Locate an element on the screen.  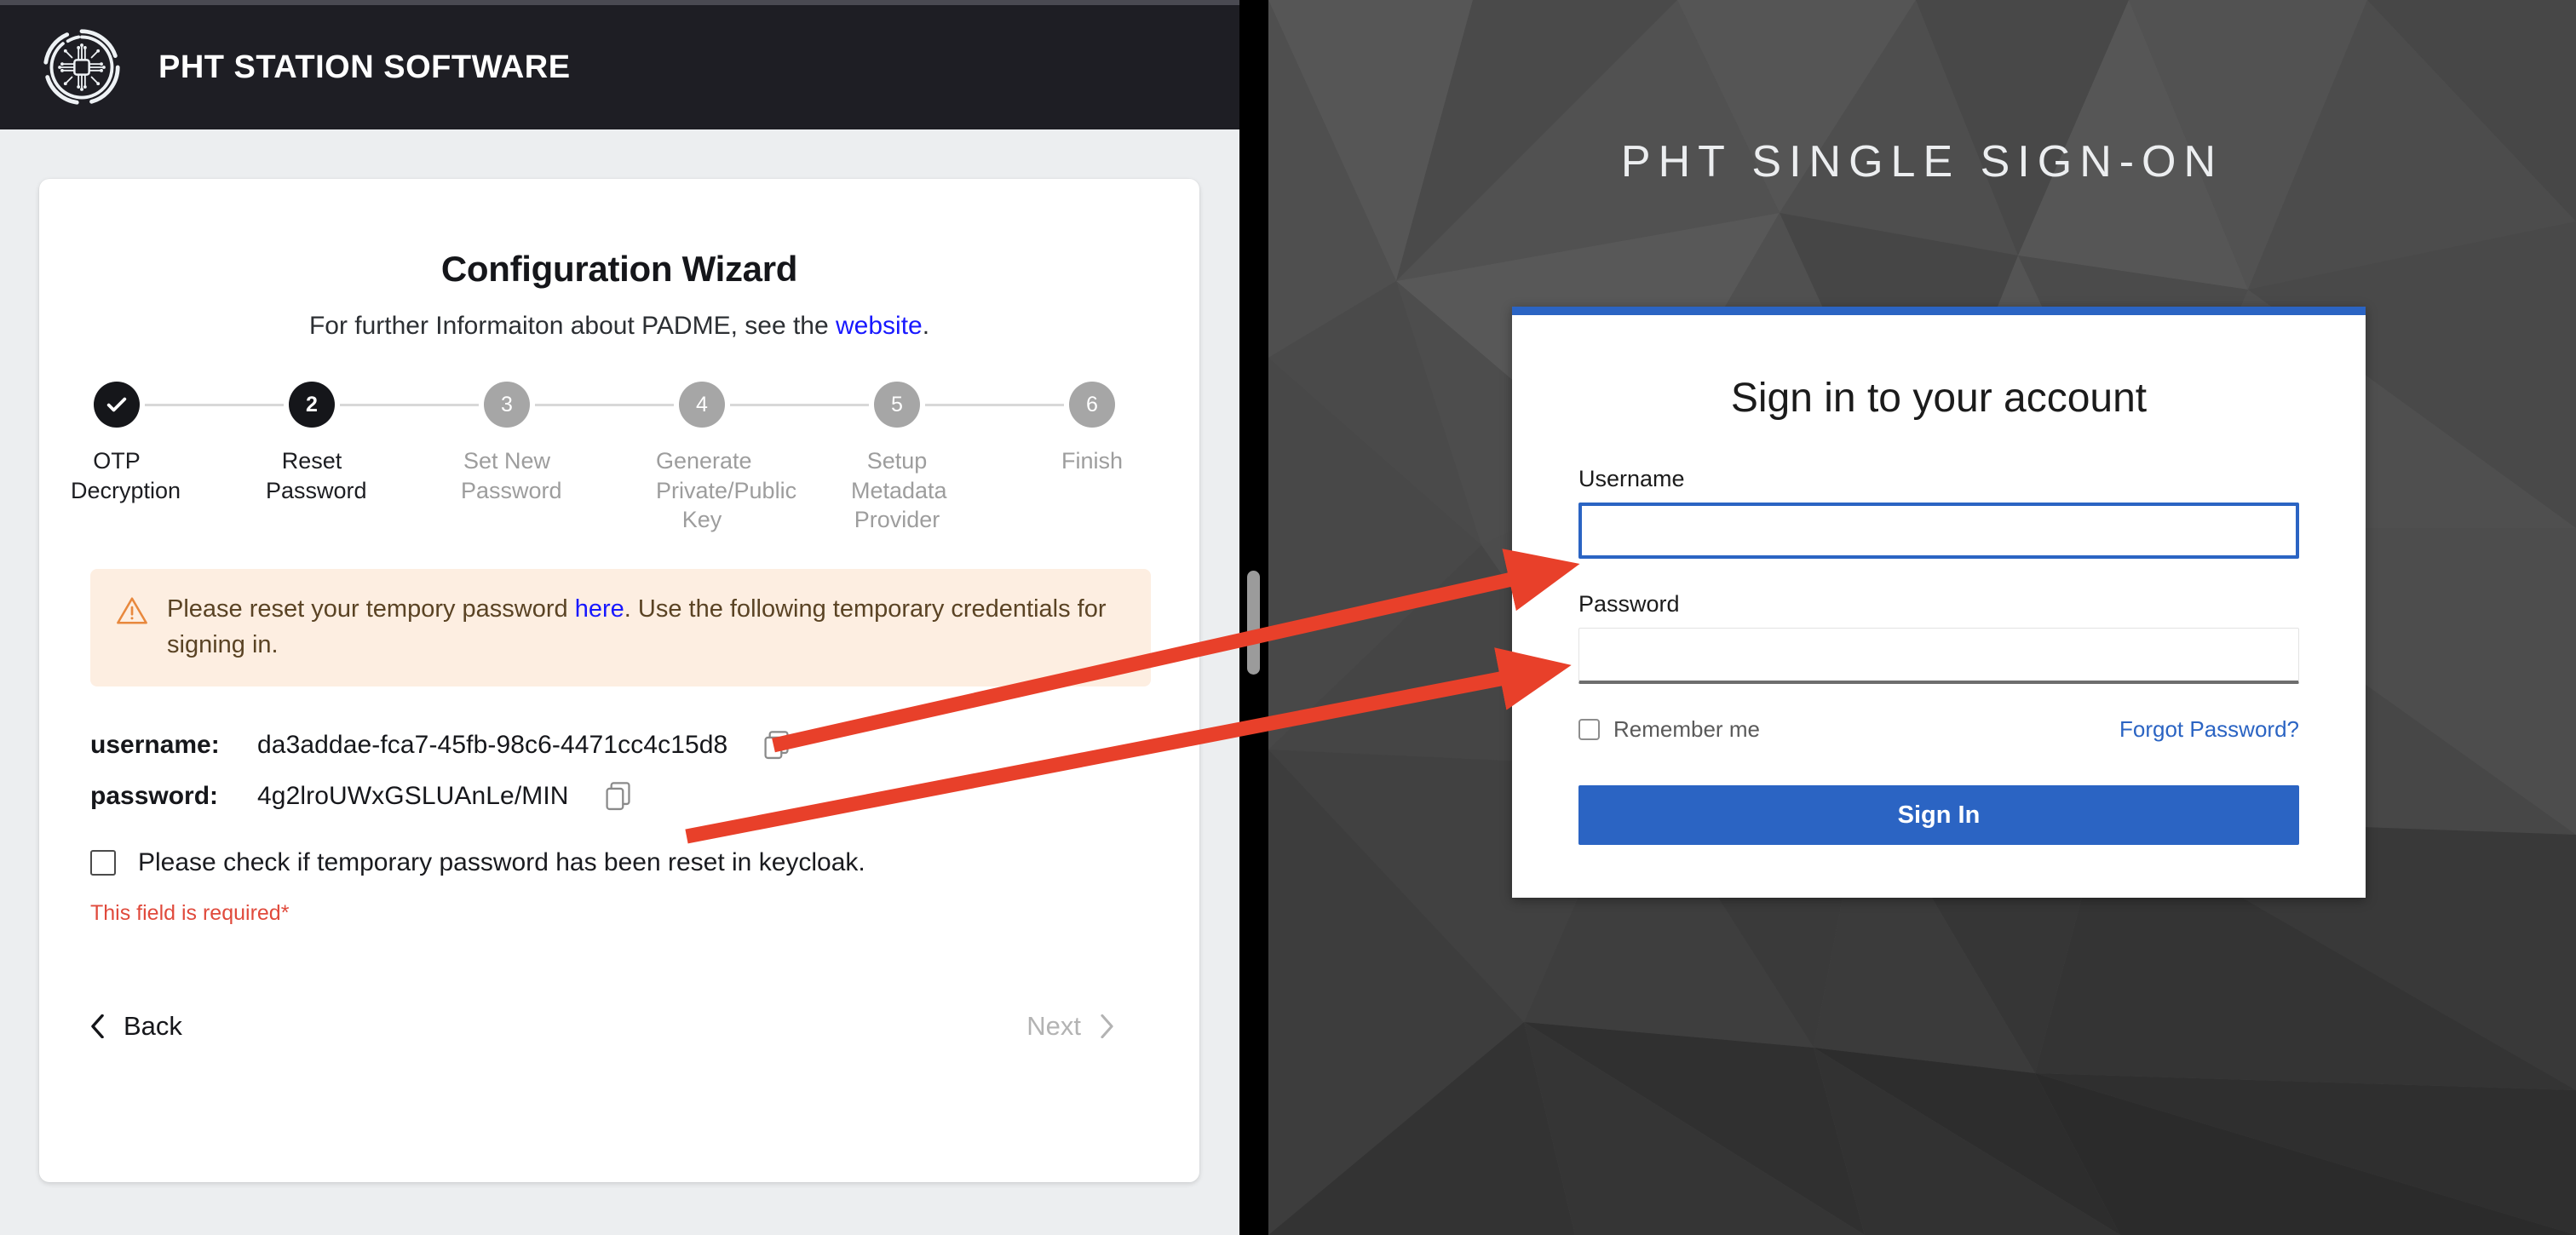
back-button: Back is located at coordinates (136, 1026).